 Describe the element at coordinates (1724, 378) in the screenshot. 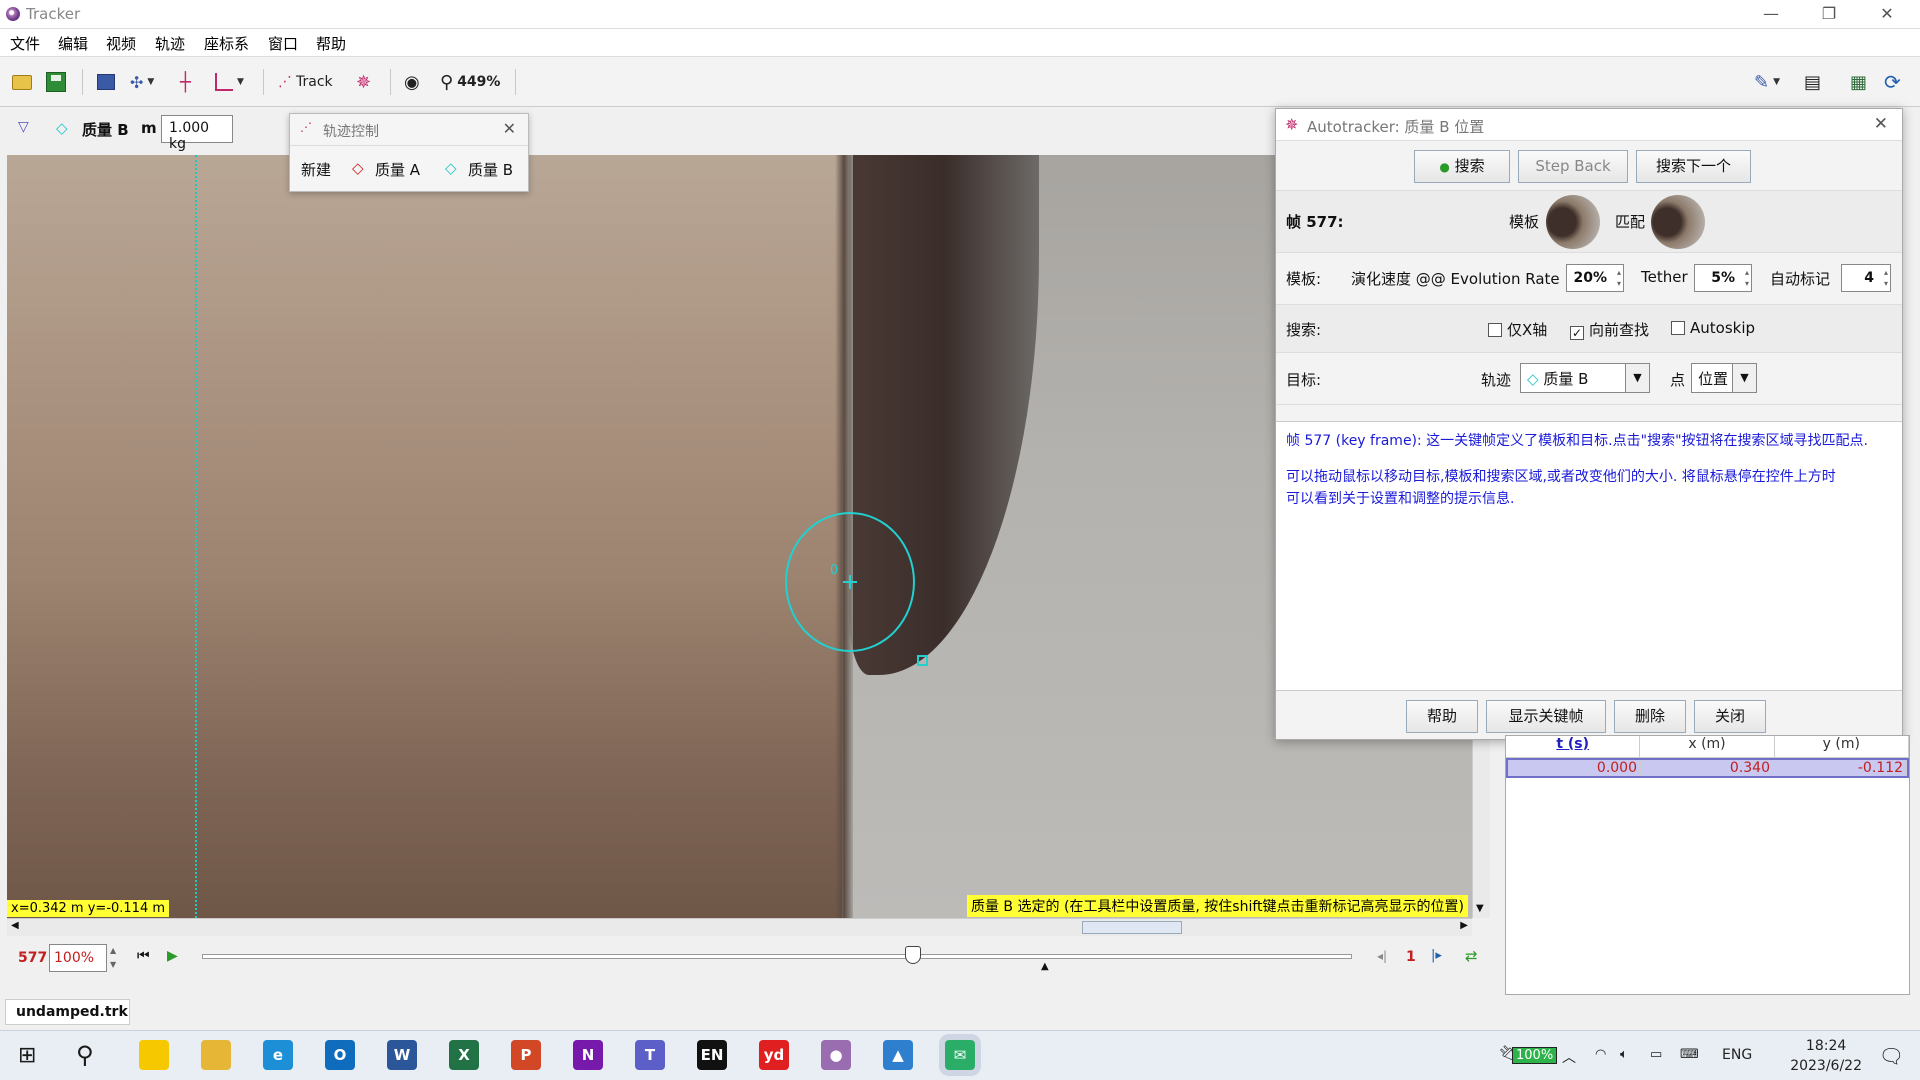

I see `point-select: 位置 ▼` at that location.